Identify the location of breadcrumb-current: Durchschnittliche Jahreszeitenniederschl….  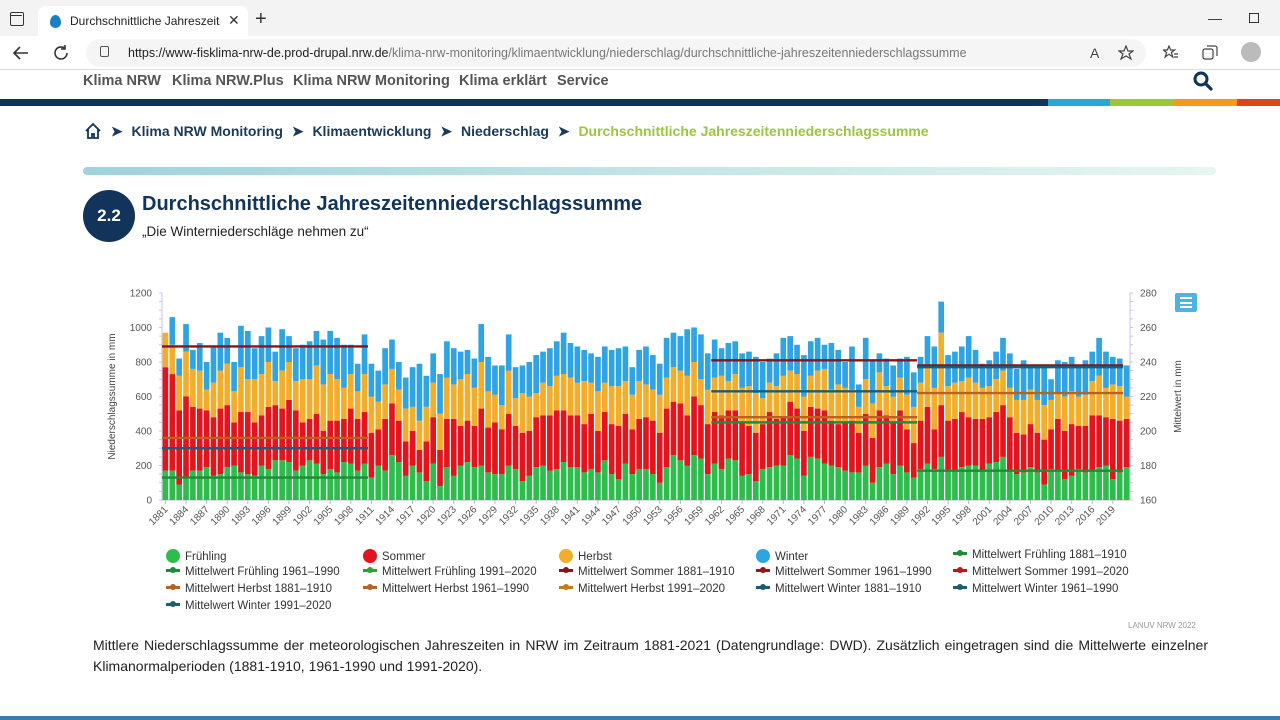
(753, 131).